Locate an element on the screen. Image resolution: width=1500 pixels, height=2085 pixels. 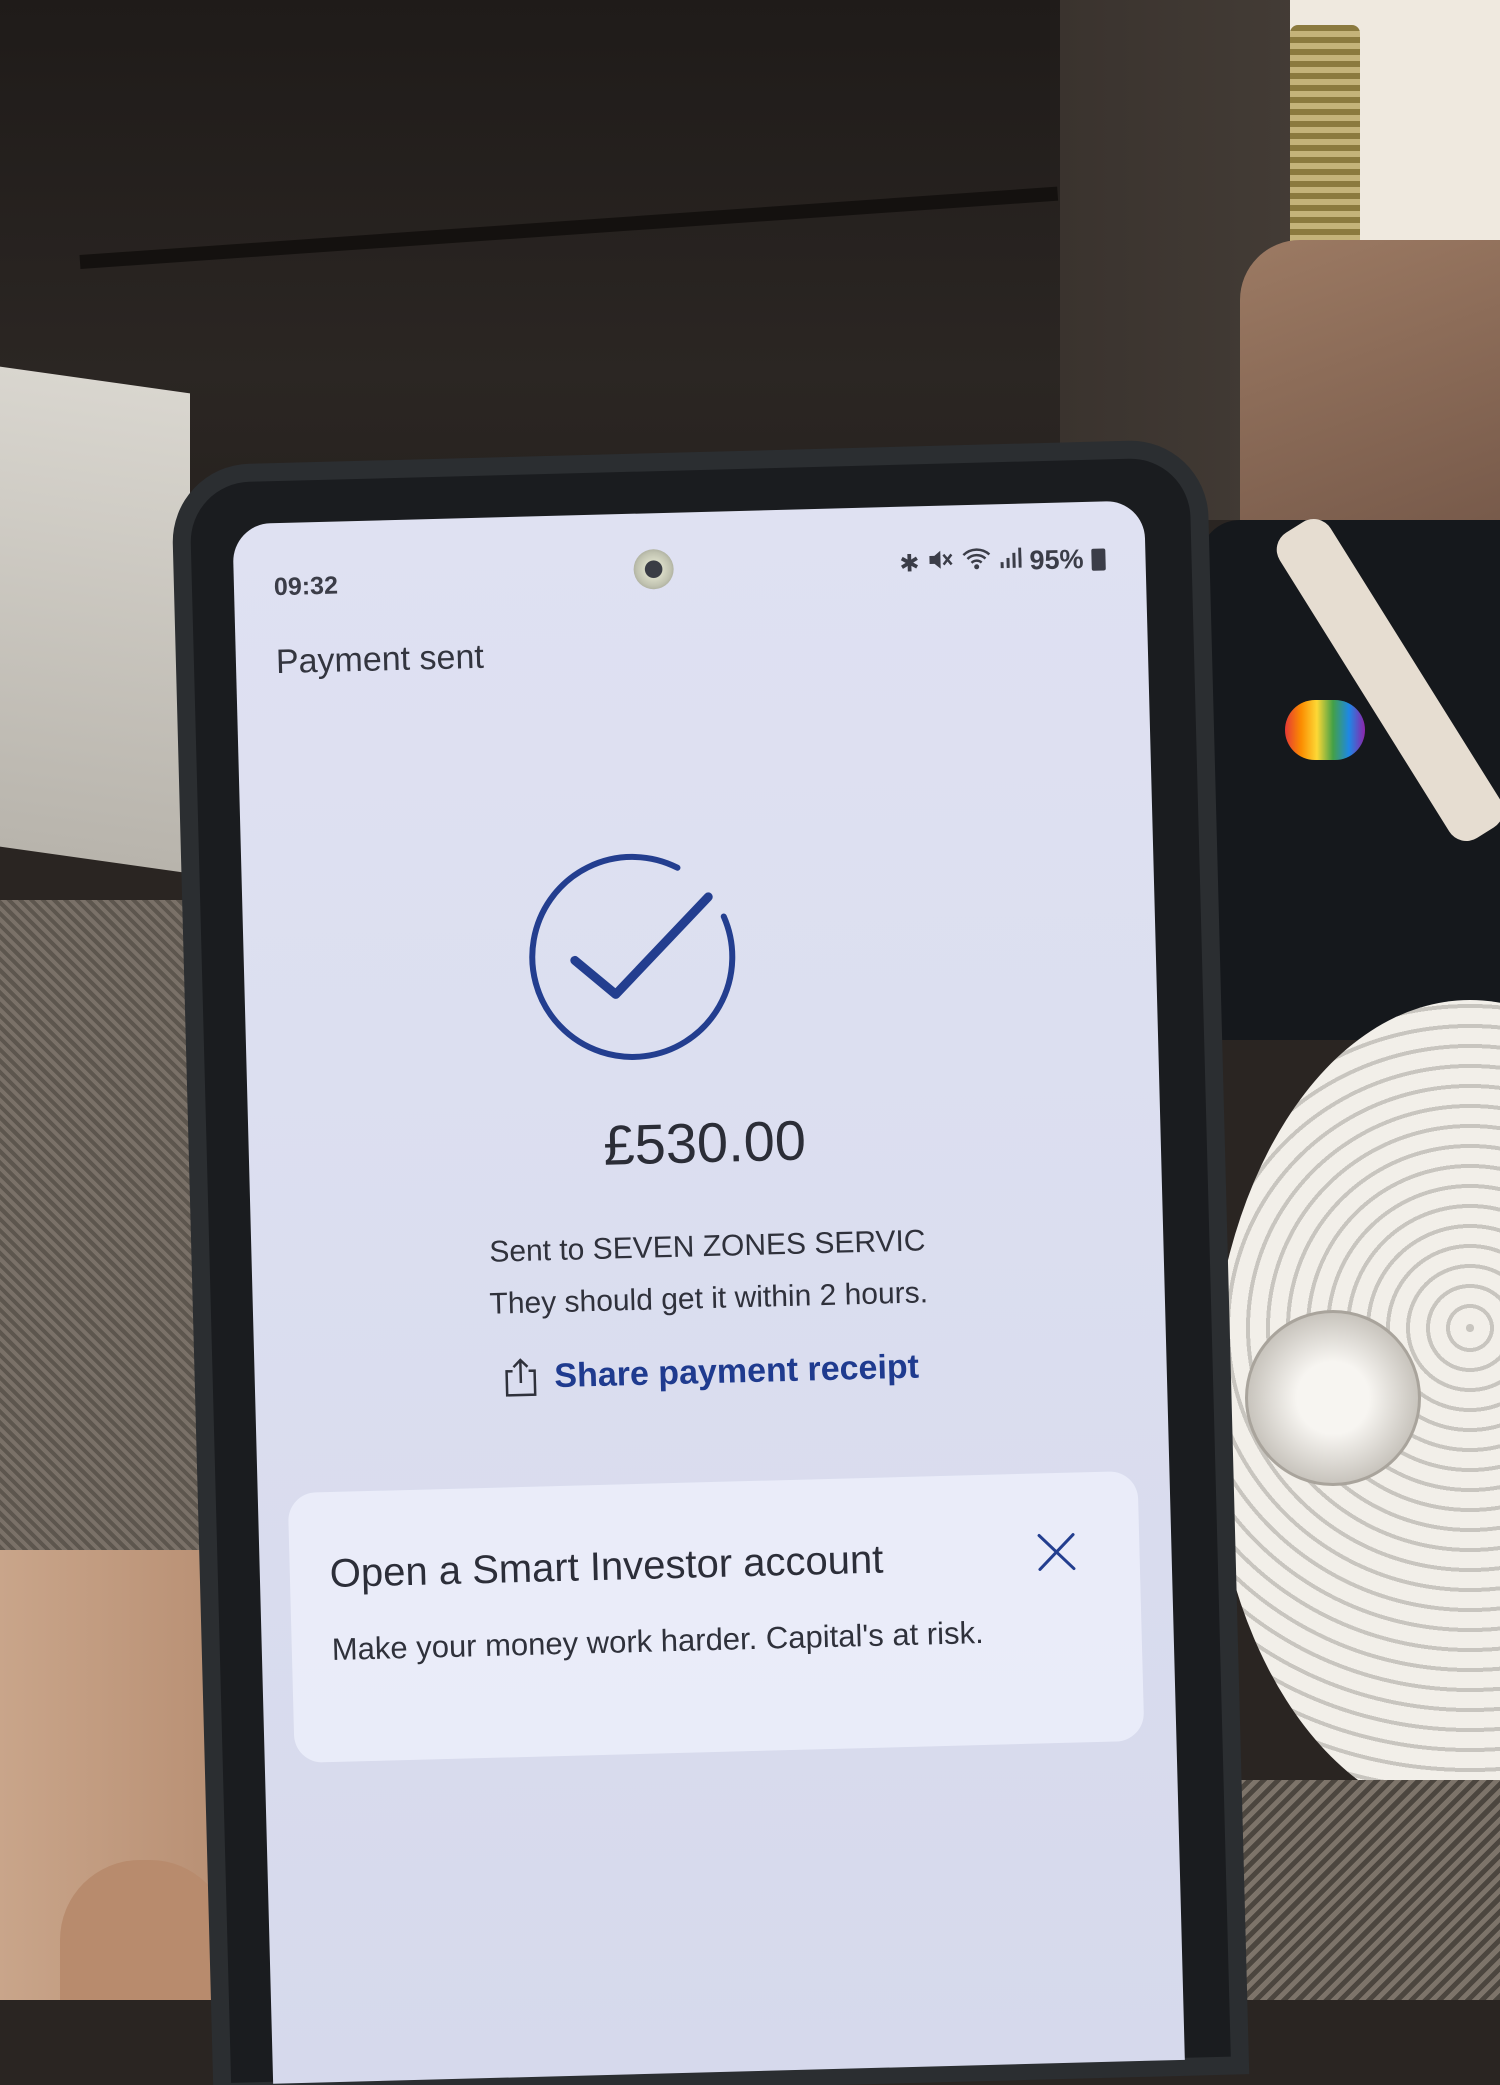
status-icons: ✱ 95% is located at coordinates (1002, 561).